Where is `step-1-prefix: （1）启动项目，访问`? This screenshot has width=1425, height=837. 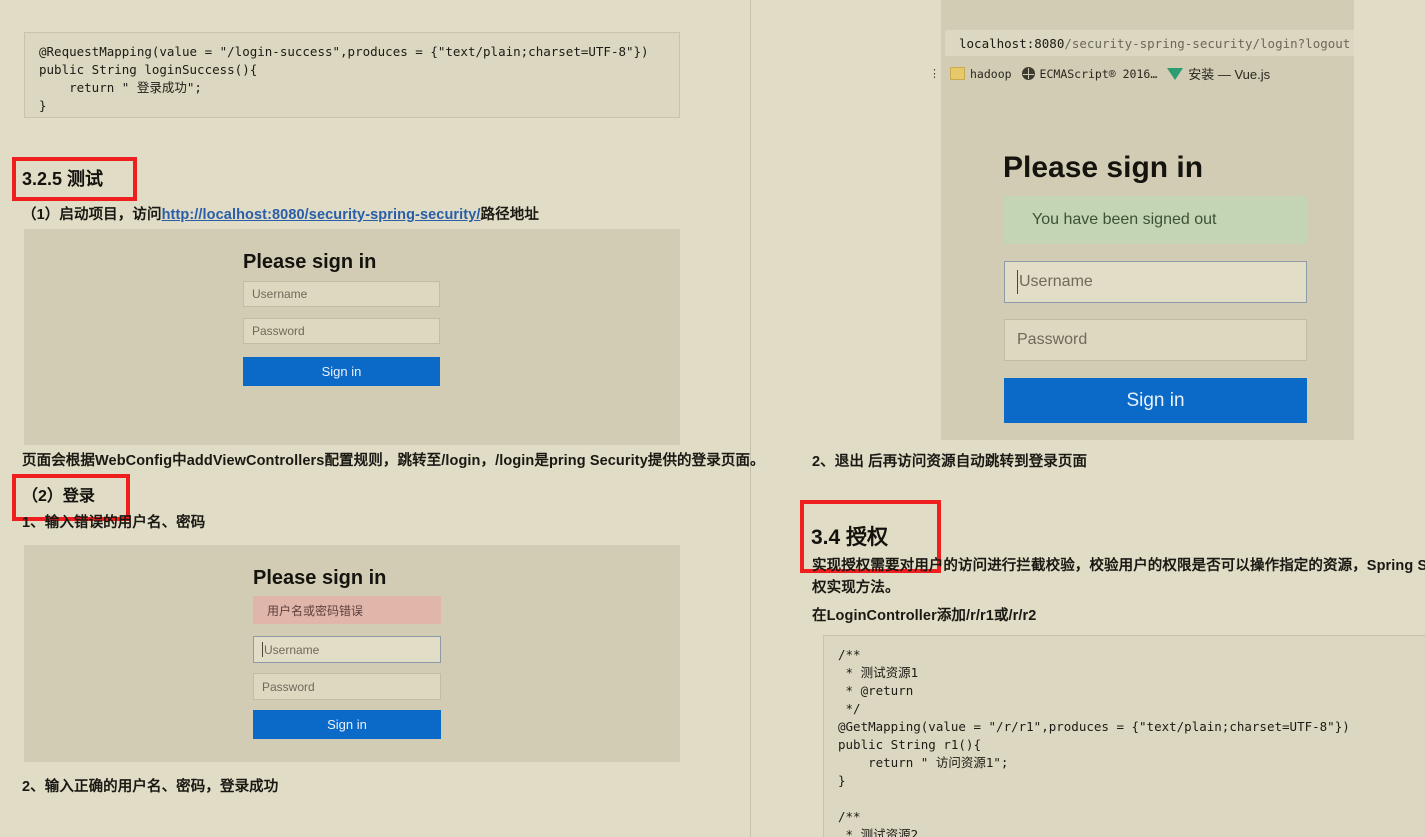
step-1-prefix: （1）启动项目，访问 is located at coordinates (92, 215).